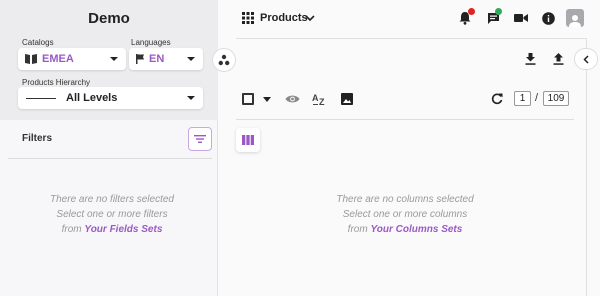 This screenshot has width=600, height=296. I want to click on right-panel-border, so click(586, 167).